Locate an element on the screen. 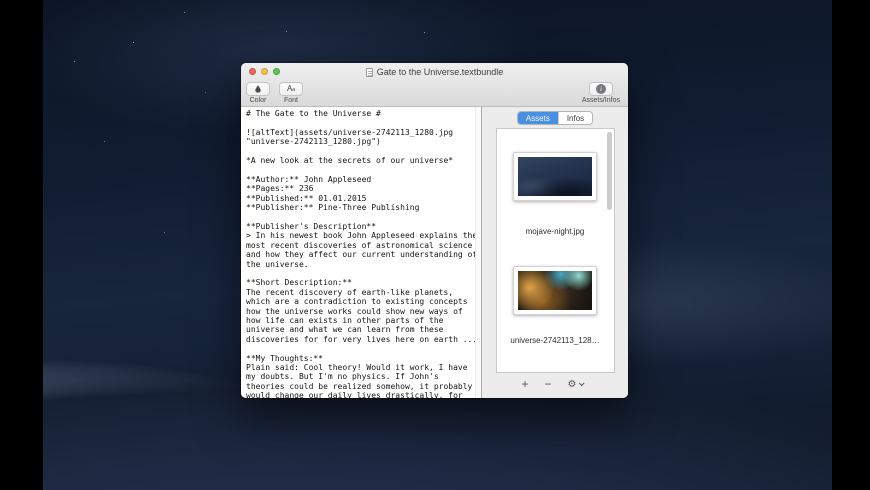 The height and width of the screenshot is (490, 870). zoom-button is located at coordinates (276, 71).